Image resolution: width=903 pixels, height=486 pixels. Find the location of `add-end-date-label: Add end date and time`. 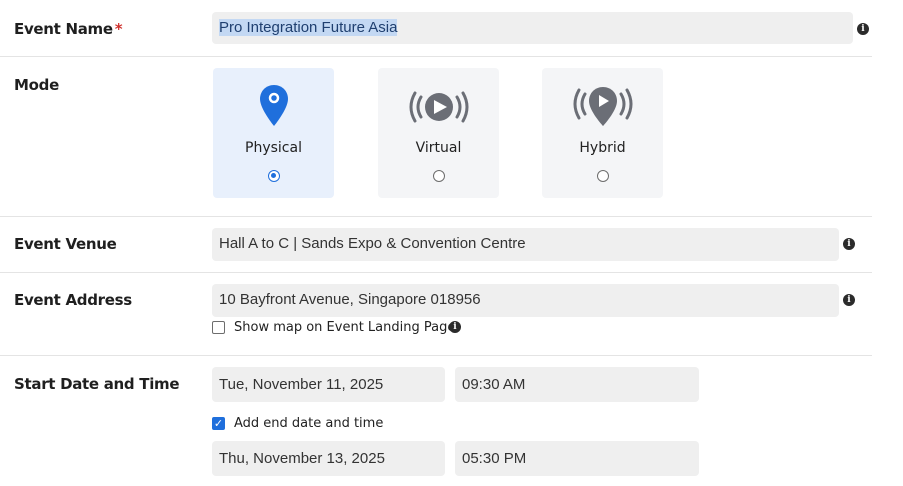

add-end-date-label: Add end date and time is located at coordinates (309, 423).